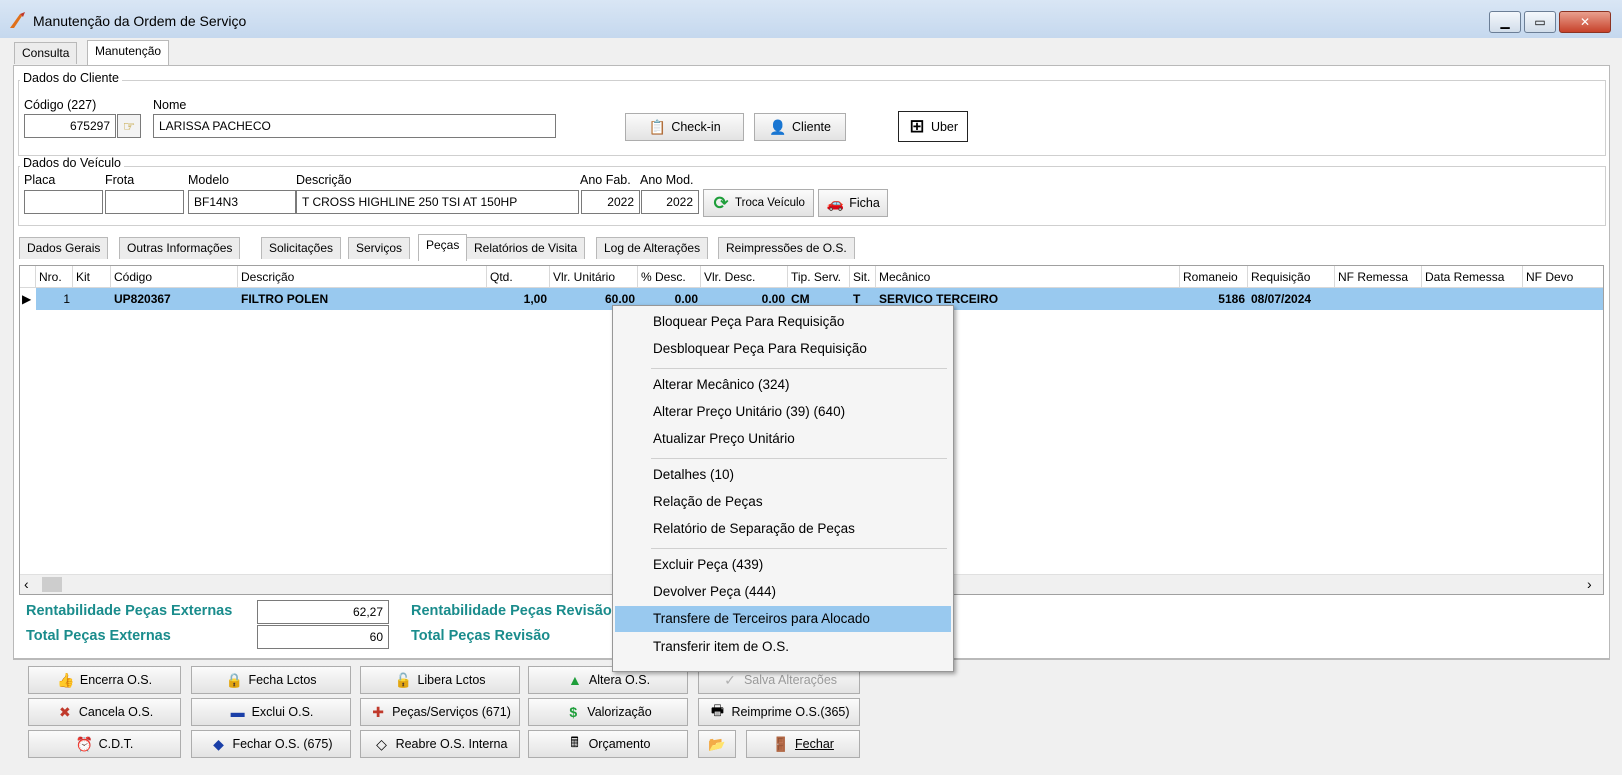 The width and height of the screenshot is (1622, 775). What do you see at coordinates (104, 744) in the screenshot?
I see `cdt-button: ⏰ C.D.T.` at bounding box center [104, 744].